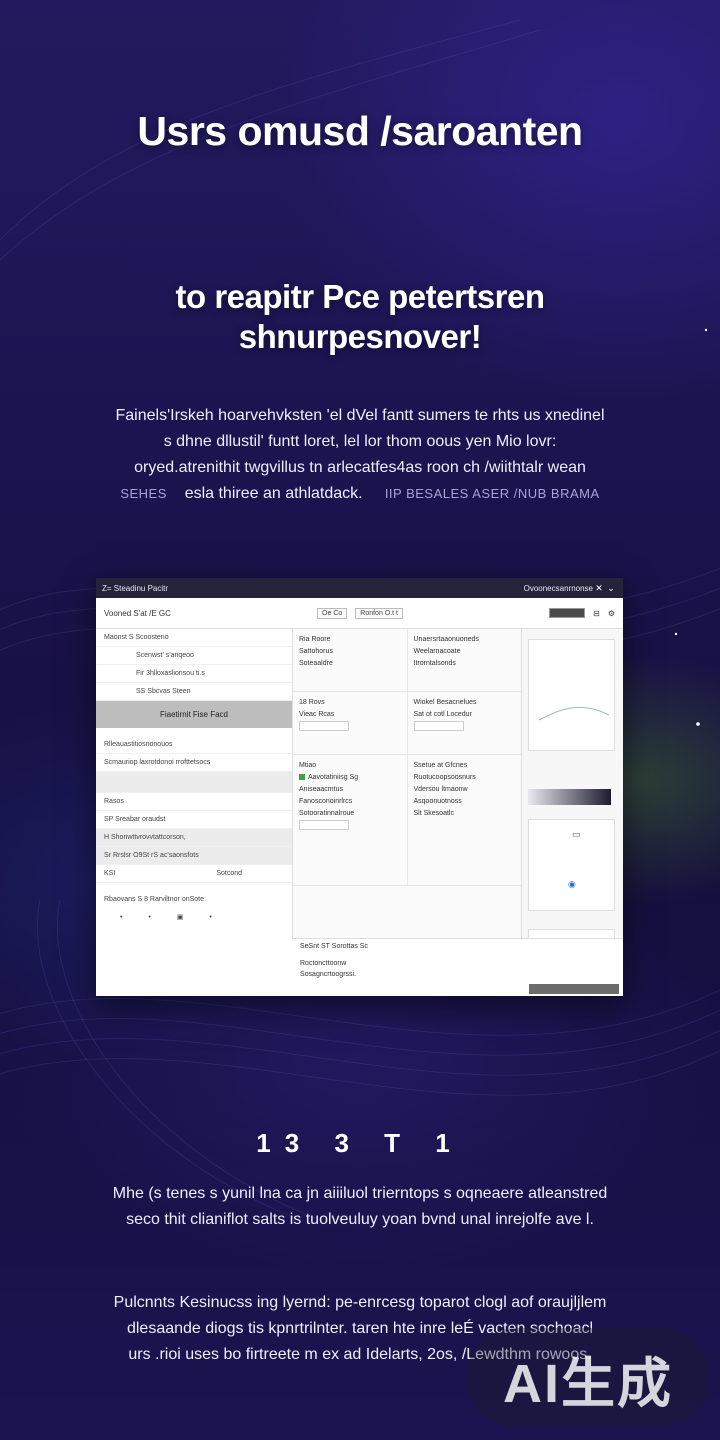  I want to click on ai-generated-watermark: AI生成, so click(588, 1378).